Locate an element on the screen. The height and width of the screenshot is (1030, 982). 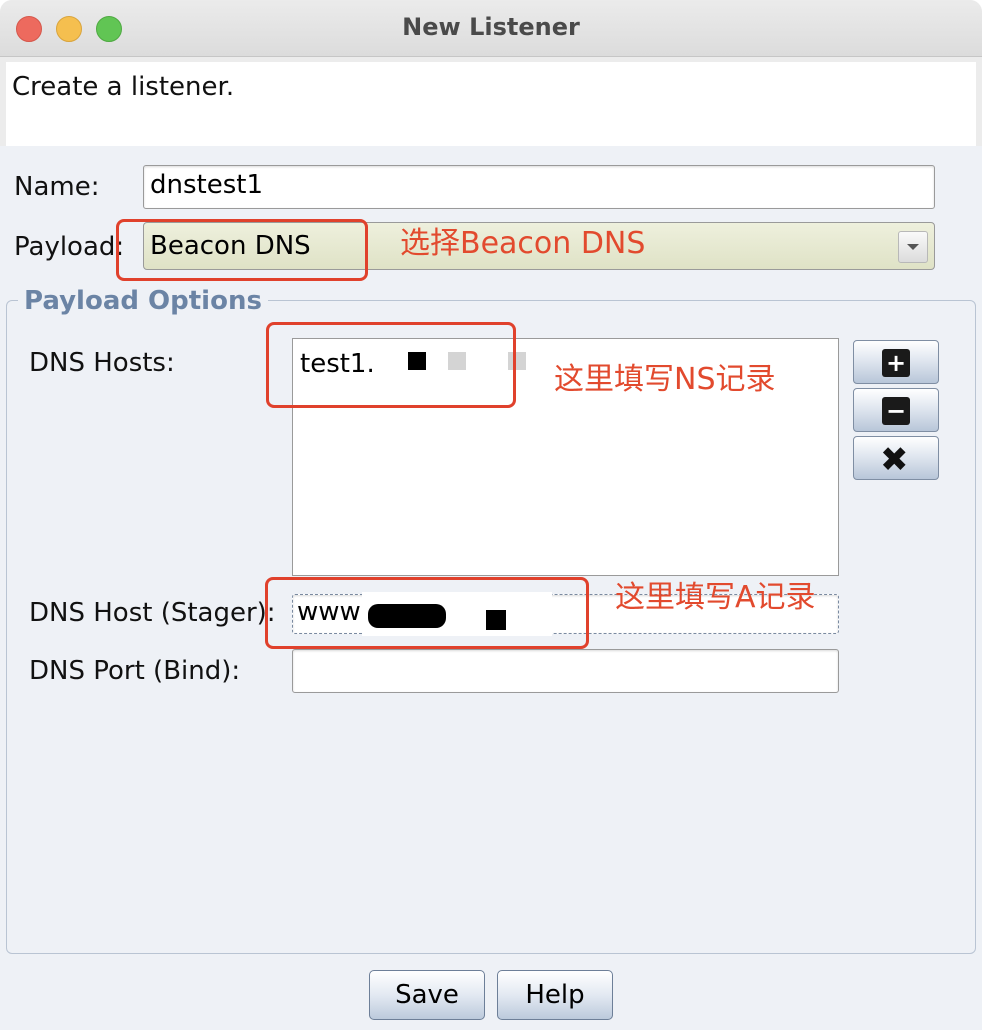
minus-icon: − is located at coordinates (896, 411).